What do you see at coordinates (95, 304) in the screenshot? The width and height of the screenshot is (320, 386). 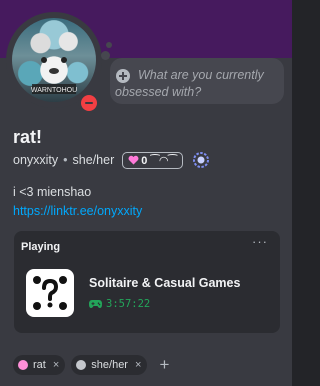 I see `gamepad-icon` at bounding box center [95, 304].